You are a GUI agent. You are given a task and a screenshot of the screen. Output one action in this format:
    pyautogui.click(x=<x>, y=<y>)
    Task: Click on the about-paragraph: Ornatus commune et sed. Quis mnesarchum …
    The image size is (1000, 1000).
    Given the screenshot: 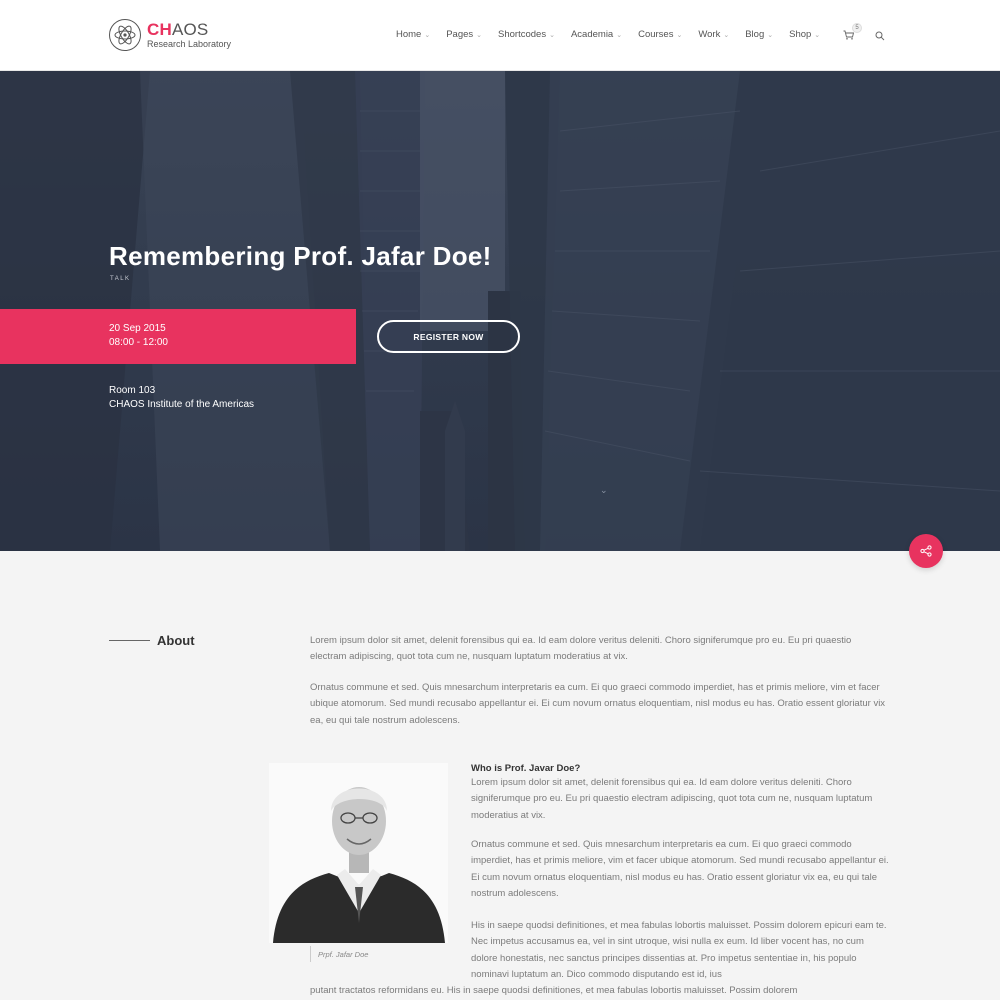 What is the action you would take?
    pyautogui.click(x=598, y=704)
    